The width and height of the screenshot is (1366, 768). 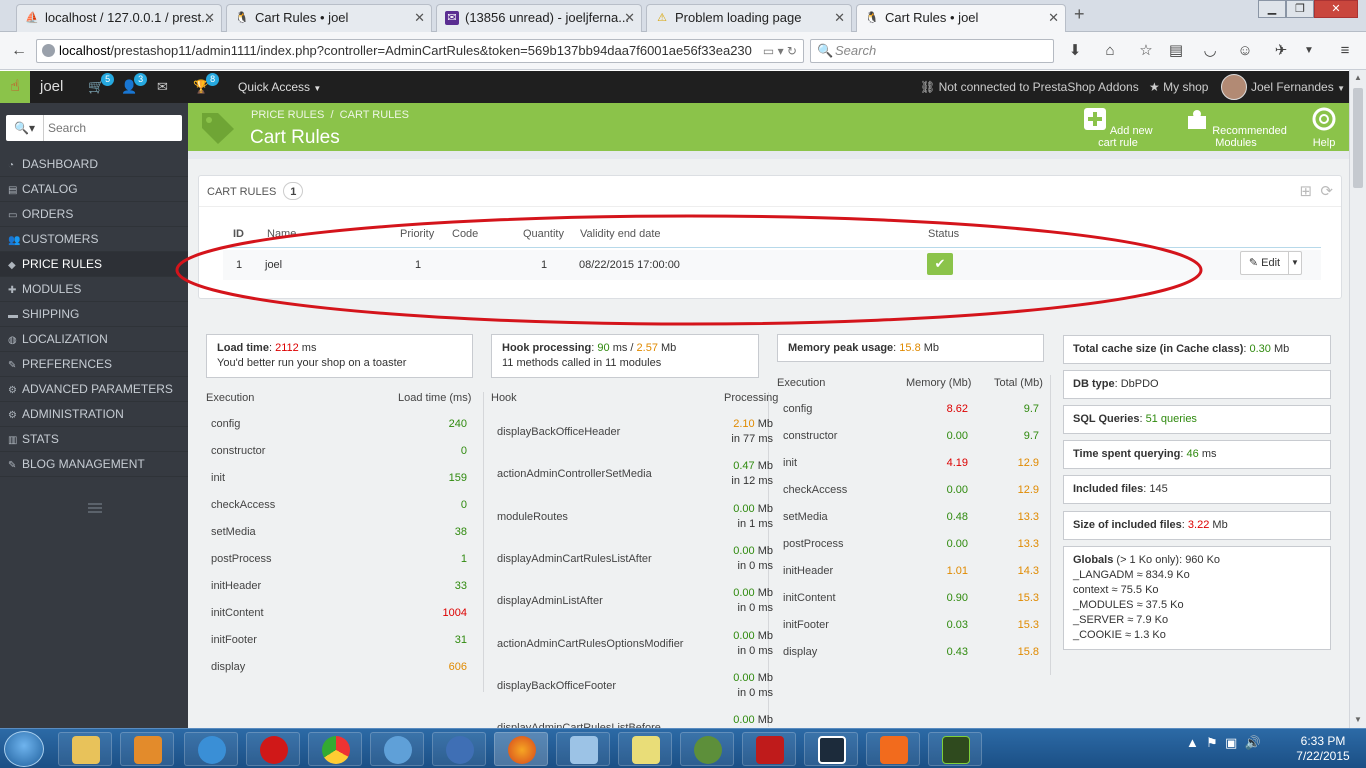 What do you see at coordinates (539, 18) in the screenshot?
I see `browser-tab-mail: ✉ (13856 unread) - joeljferna... ✕` at bounding box center [539, 18].